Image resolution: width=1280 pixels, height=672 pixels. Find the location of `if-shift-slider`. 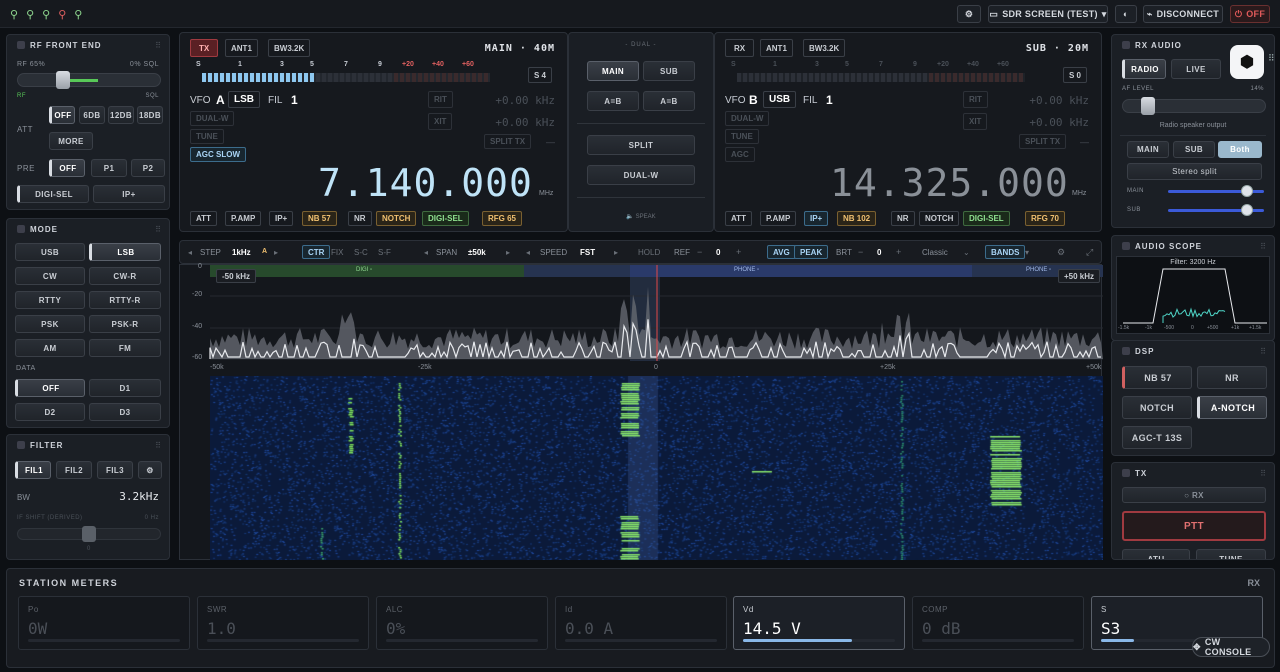

if-shift-slider is located at coordinates (89, 534).